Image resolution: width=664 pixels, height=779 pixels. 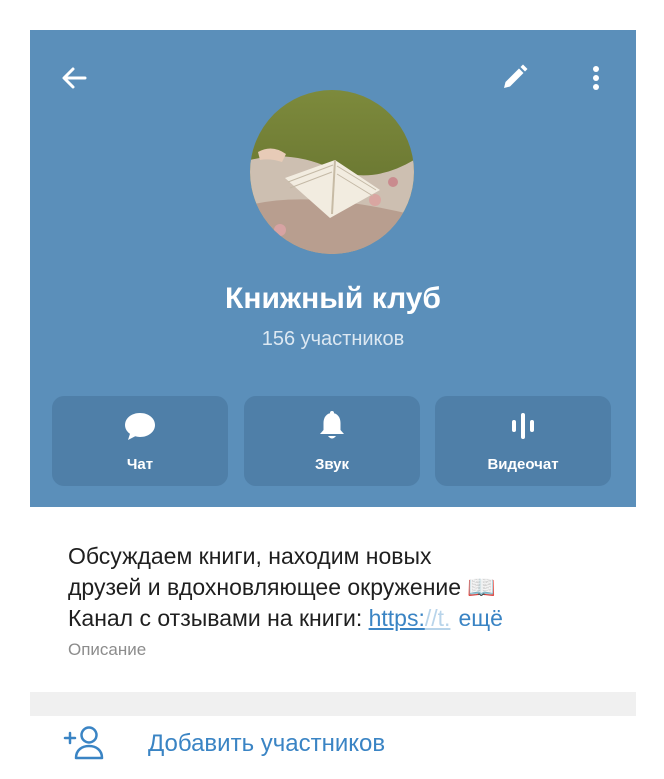 I want to click on chat-bubble-icon, so click(x=140, y=426).